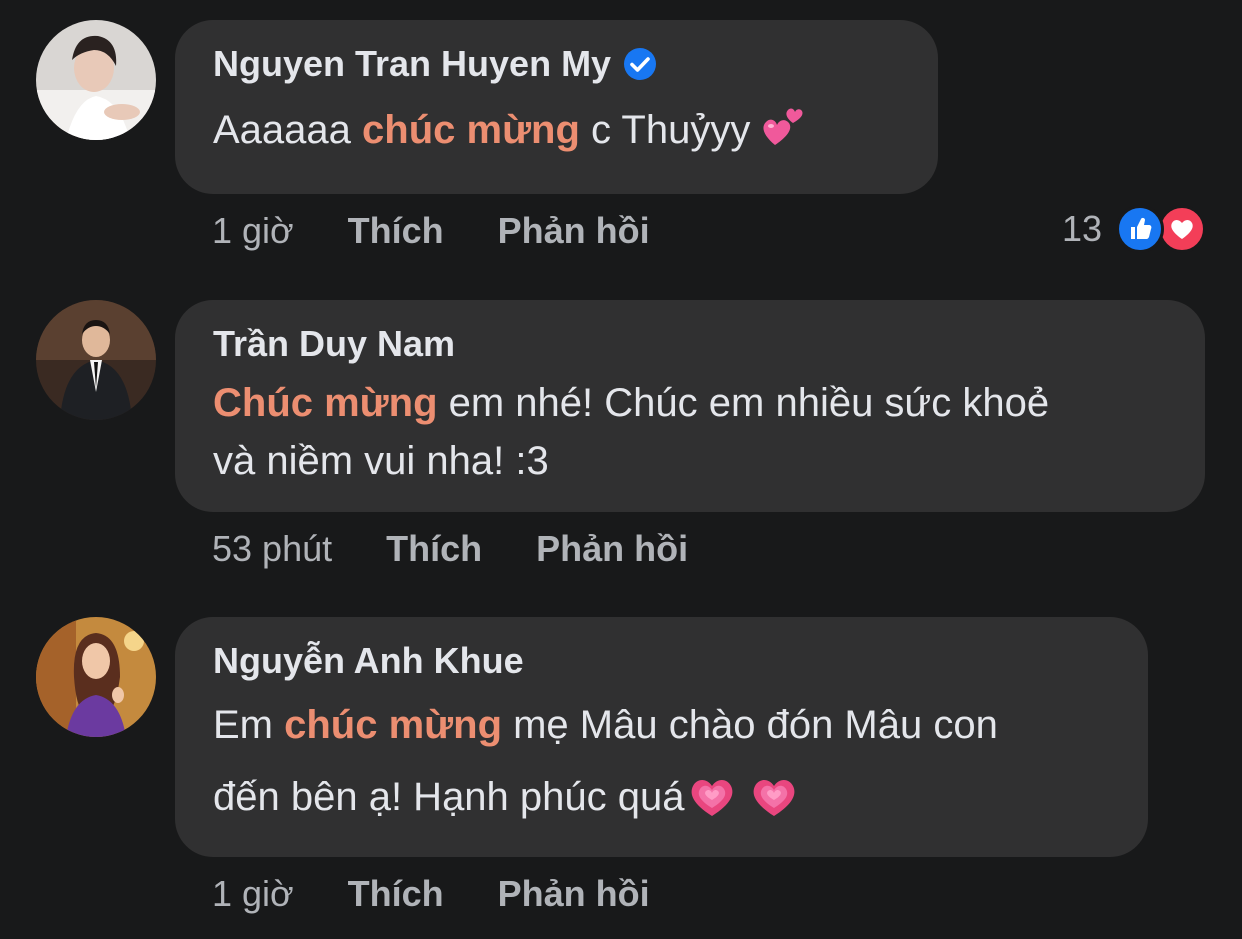 The width and height of the screenshot is (1242, 939). Describe the element at coordinates (412, 64) in the screenshot. I see `author-name-text: Nguyen Tran Huyen My` at that location.